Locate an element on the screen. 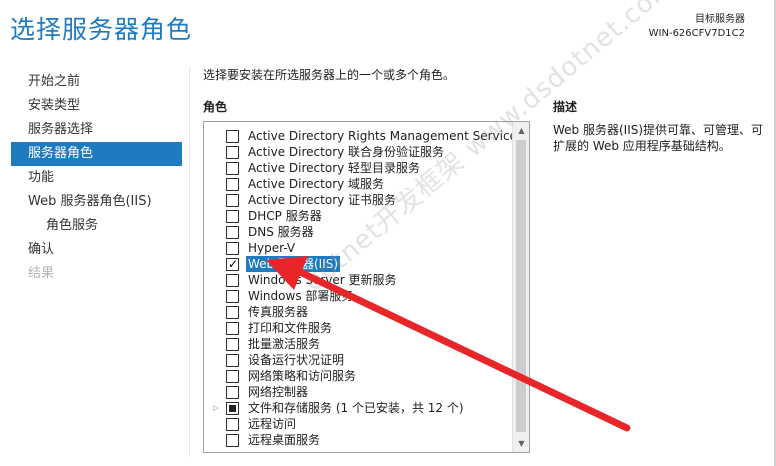  role-row: Active Directory 轻型目录服务 is located at coordinates (357, 168).